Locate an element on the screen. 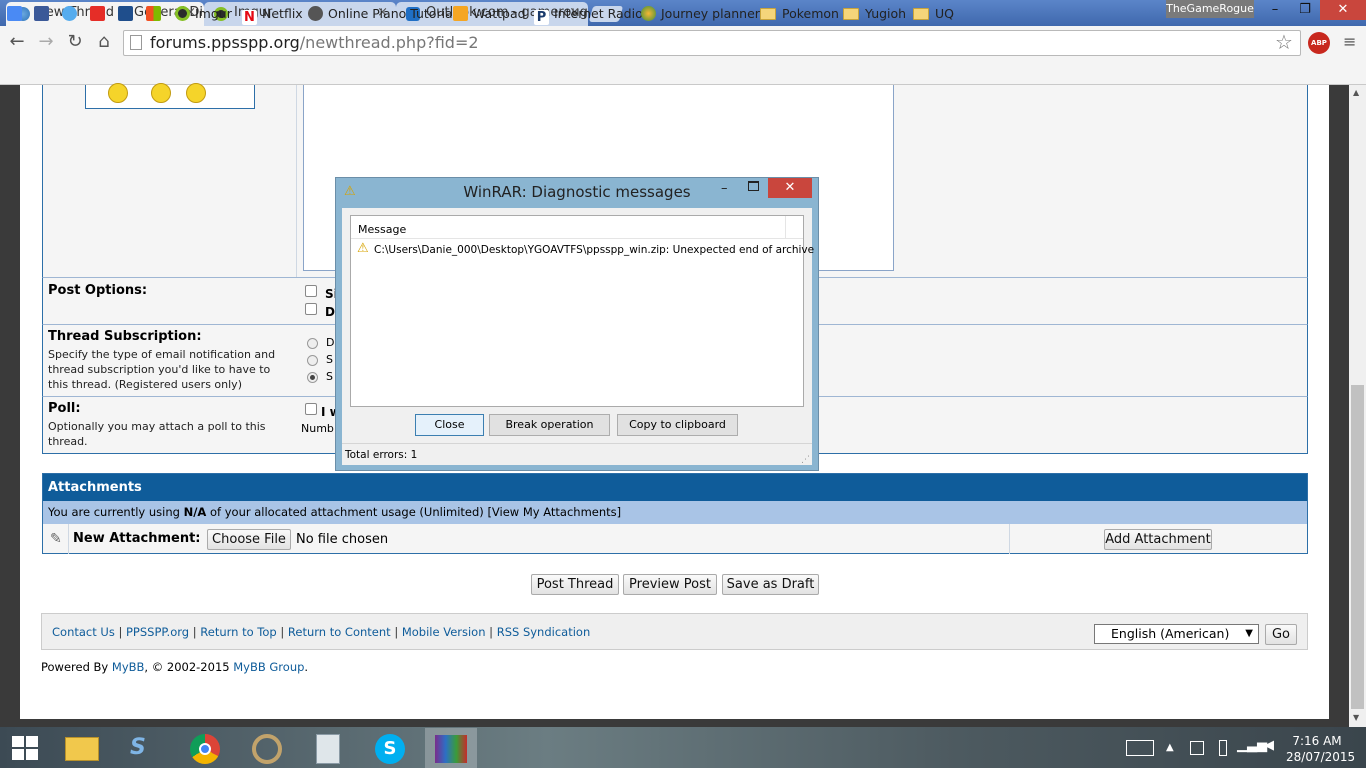 The image size is (1366, 768). checkbox-poll is located at coordinates (311, 410).